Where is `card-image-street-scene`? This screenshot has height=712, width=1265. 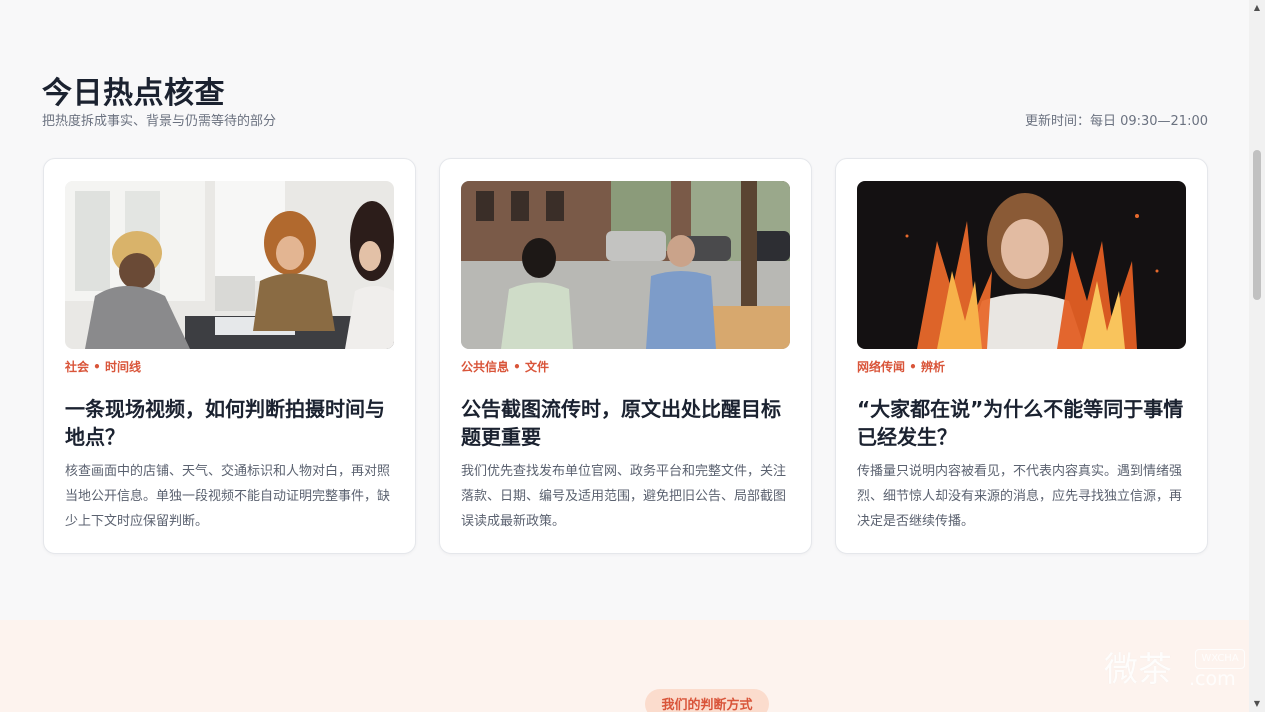 card-image-street-scene is located at coordinates (625, 265).